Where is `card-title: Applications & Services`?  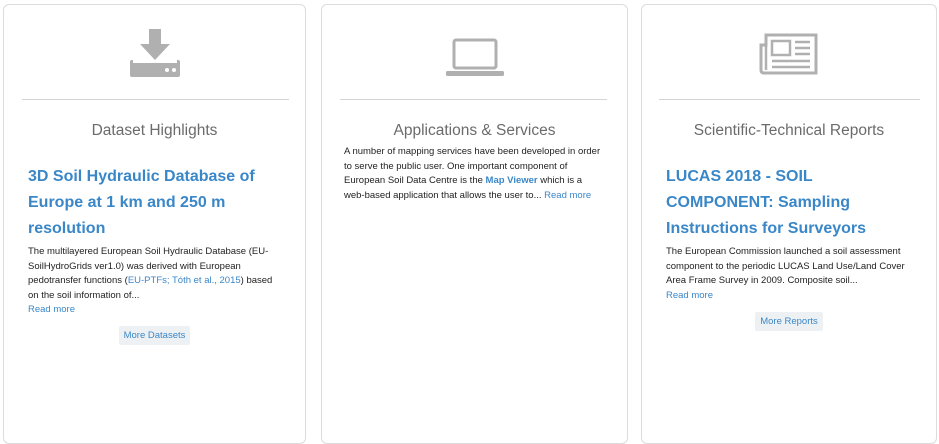
card-title: Applications & Services is located at coordinates (474, 130).